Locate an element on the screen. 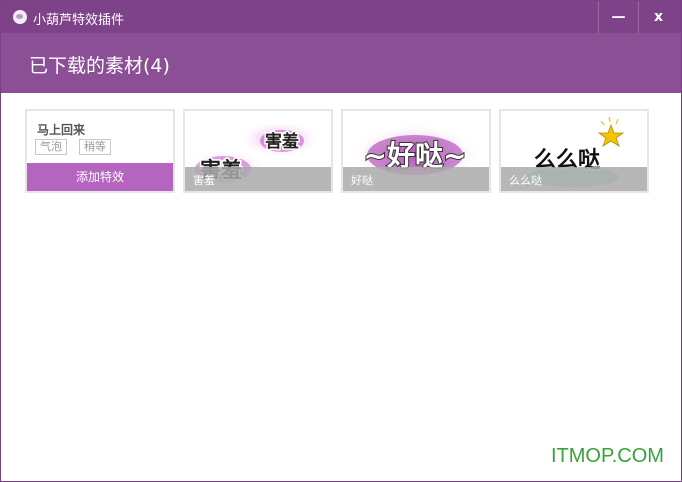 The height and width of the screenshot is (482, 682). title-bar: 小葫芦特效插件 — x is located at coordinates (341, 17).